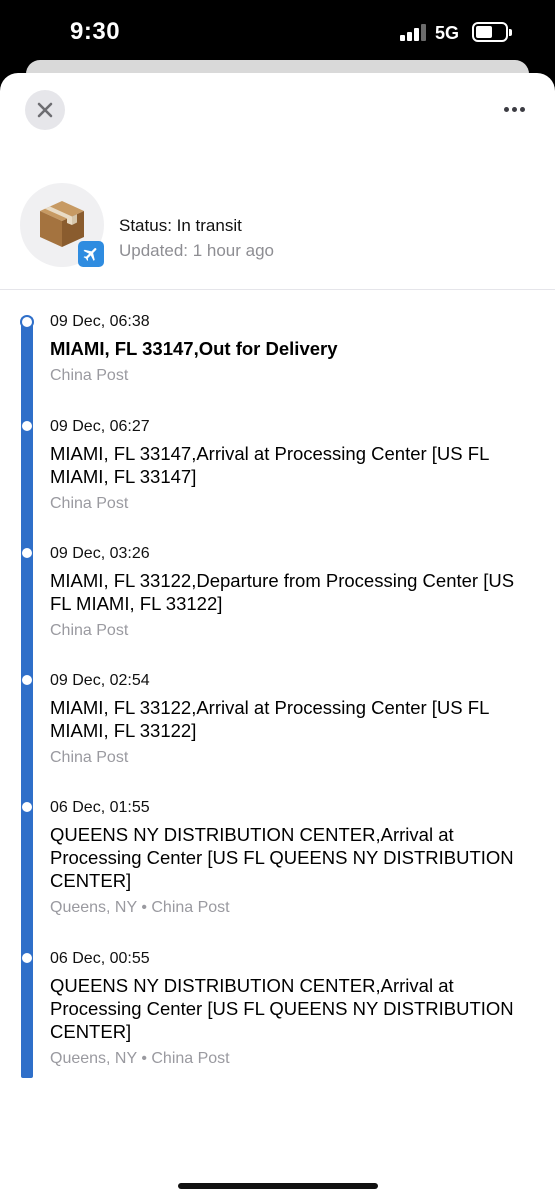  I want to click on close-icon, so click(45, 110).